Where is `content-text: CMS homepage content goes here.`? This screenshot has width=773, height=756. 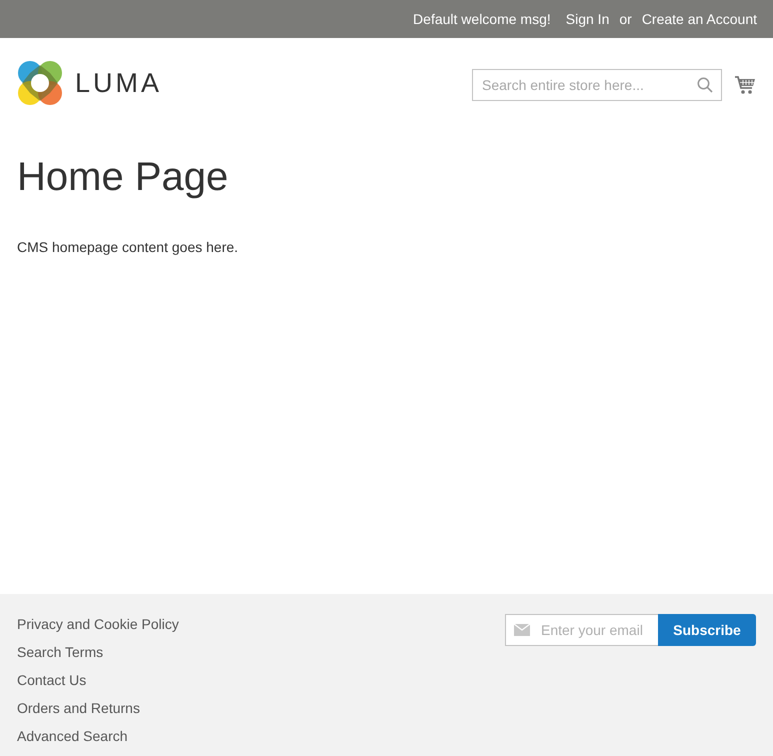
content-text: CMS homepage content goes here. is located at coordinates (128, 247).